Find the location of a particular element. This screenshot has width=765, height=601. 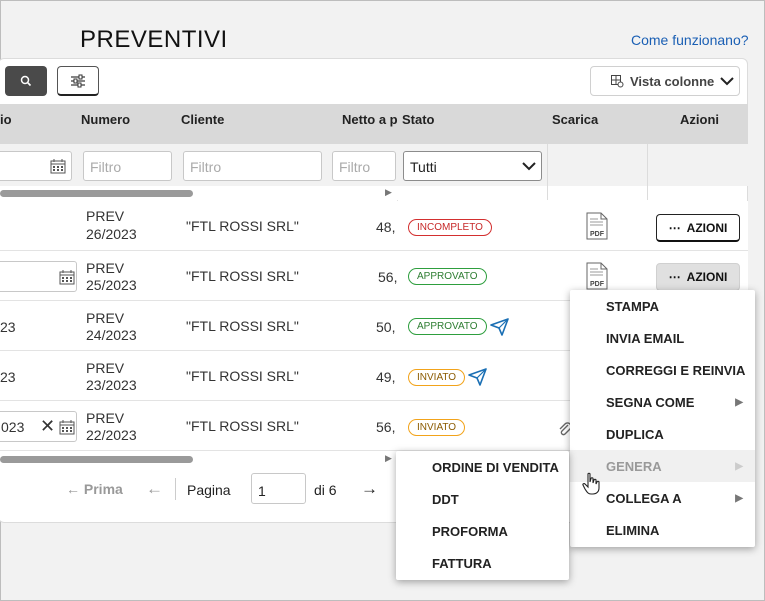

help-link: Come funzionano? is located at coordinates (690, 40).